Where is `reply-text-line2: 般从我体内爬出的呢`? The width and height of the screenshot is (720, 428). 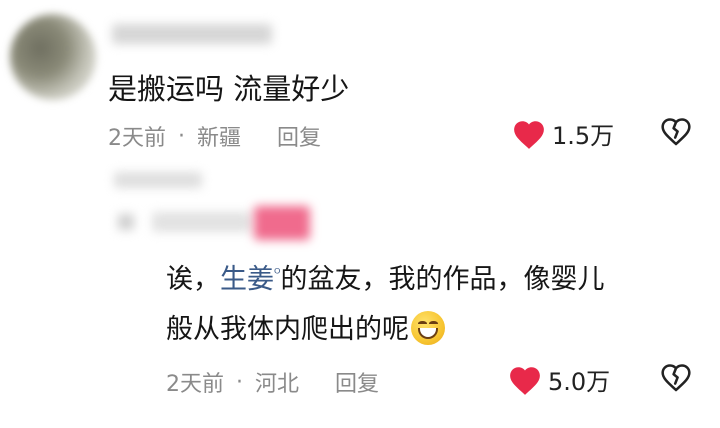
reply-text-line2: 般从我体内爬出的呢 is located at coordinates (305, 327).